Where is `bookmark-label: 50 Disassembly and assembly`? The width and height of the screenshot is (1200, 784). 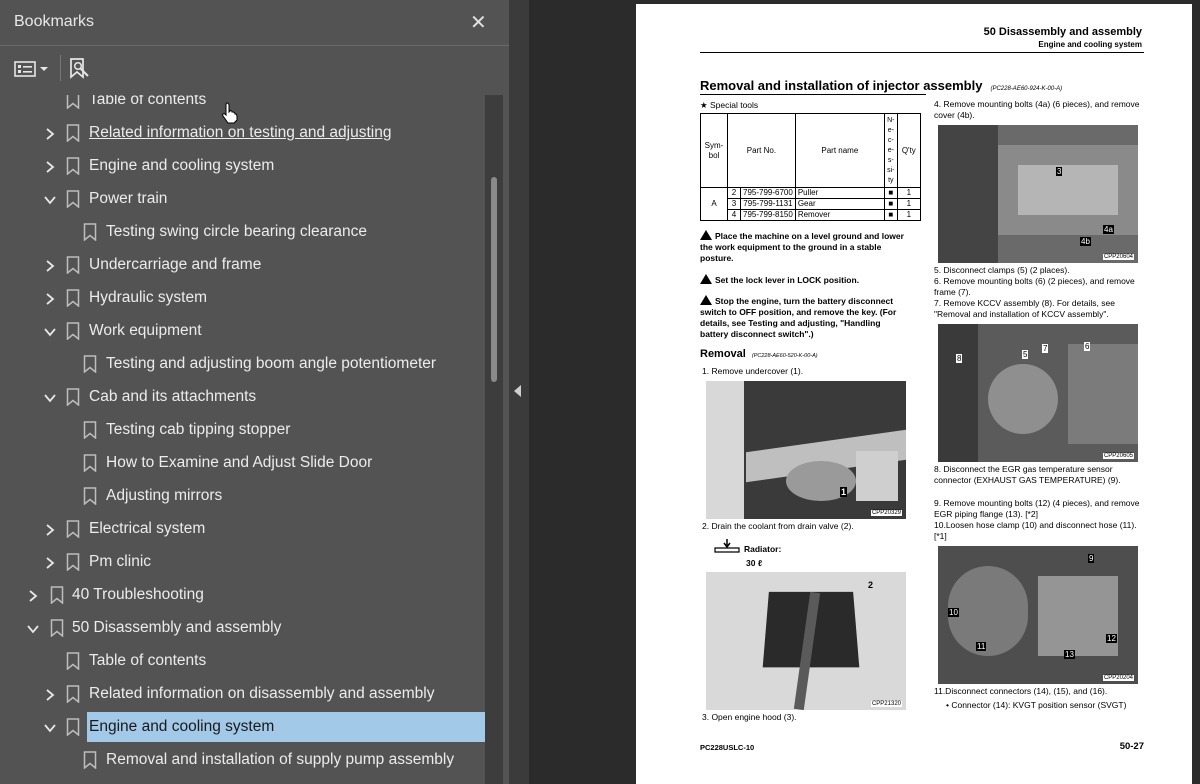 bookmark-label: 50 Disassembly and assembly is located at coordinates (177, 627).